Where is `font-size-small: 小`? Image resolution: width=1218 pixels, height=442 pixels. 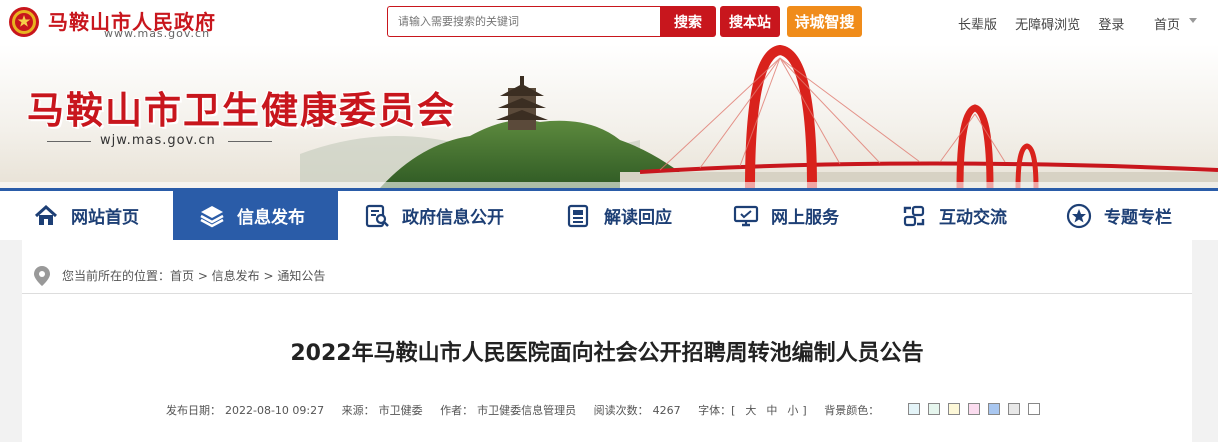 font-size-small: 小 is located at coordinates (792, 410).